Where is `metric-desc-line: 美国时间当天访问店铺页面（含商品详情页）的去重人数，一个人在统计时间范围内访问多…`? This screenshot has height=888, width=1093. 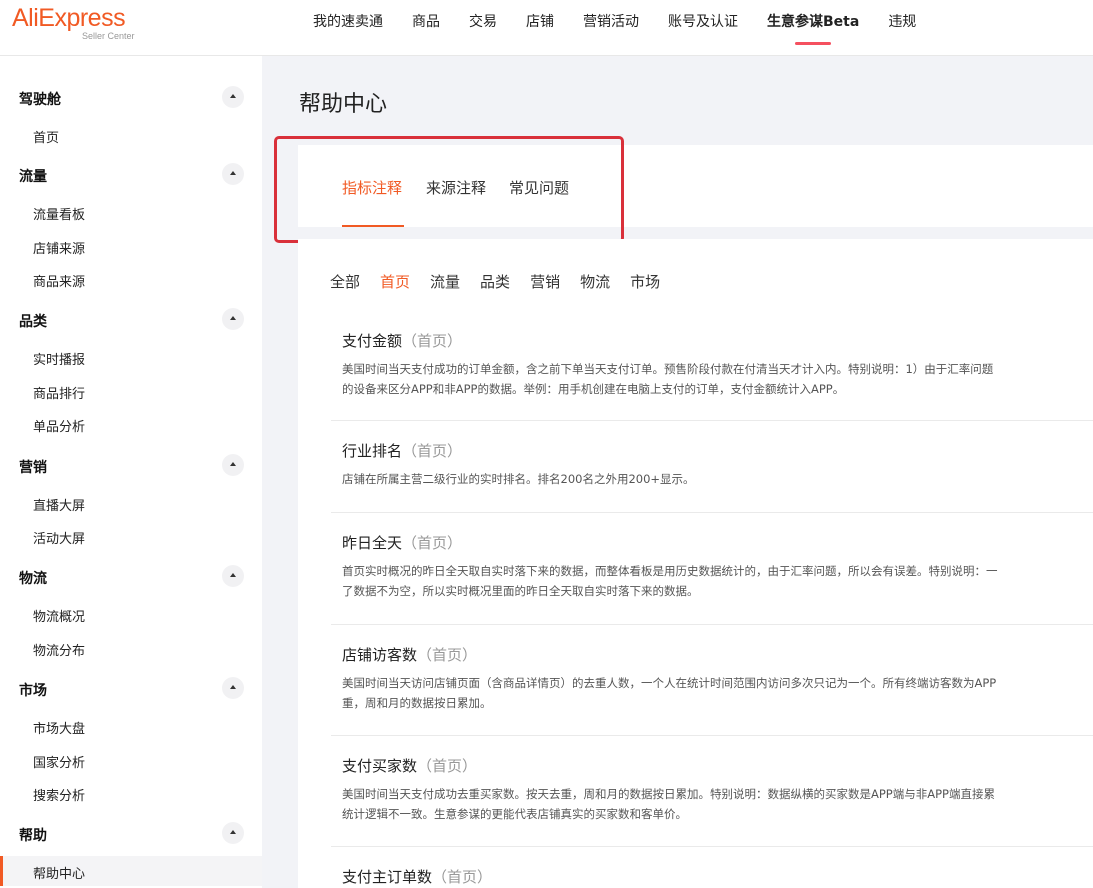
metric-desc-line: 美国时间当天访问店铺页面（含商品详情页）的去重人数，一个人在统计时间范围内访问多… is located at coordinates (669, 683).